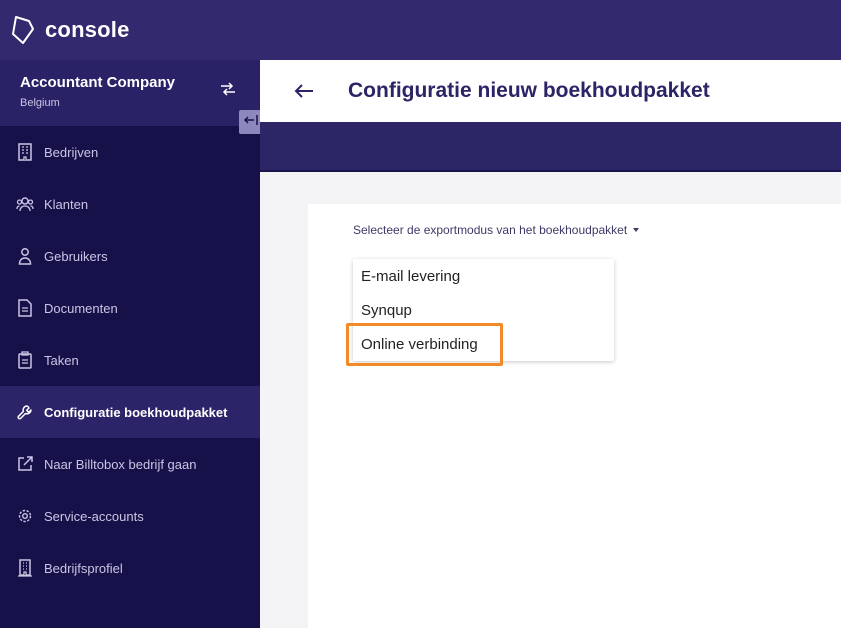  I want to click on sidebar-item-klanten: Klanten, so click(130, 204).